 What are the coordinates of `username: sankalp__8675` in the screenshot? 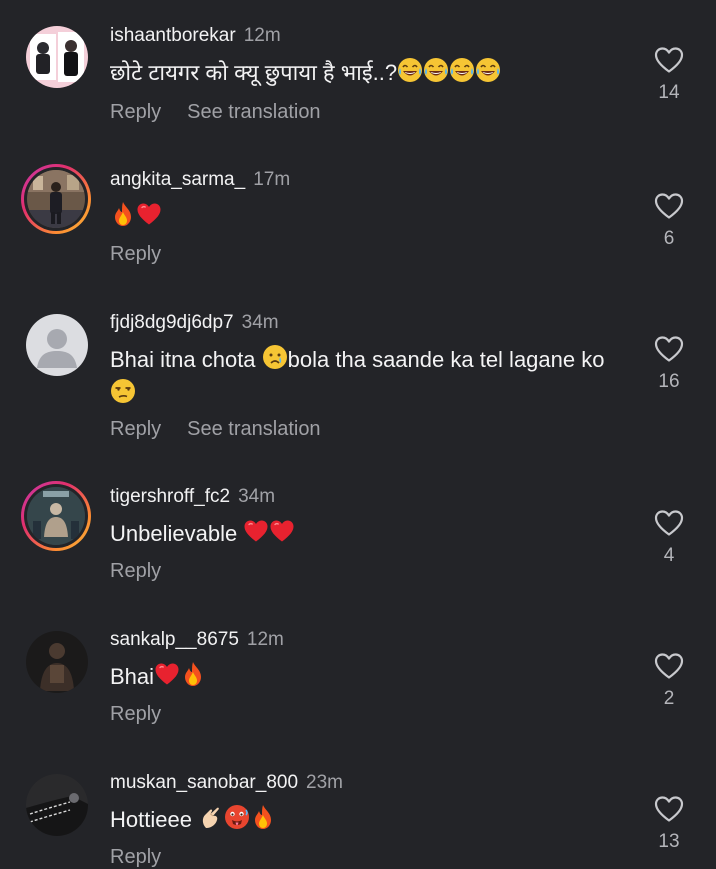 It's located at (174, 639).